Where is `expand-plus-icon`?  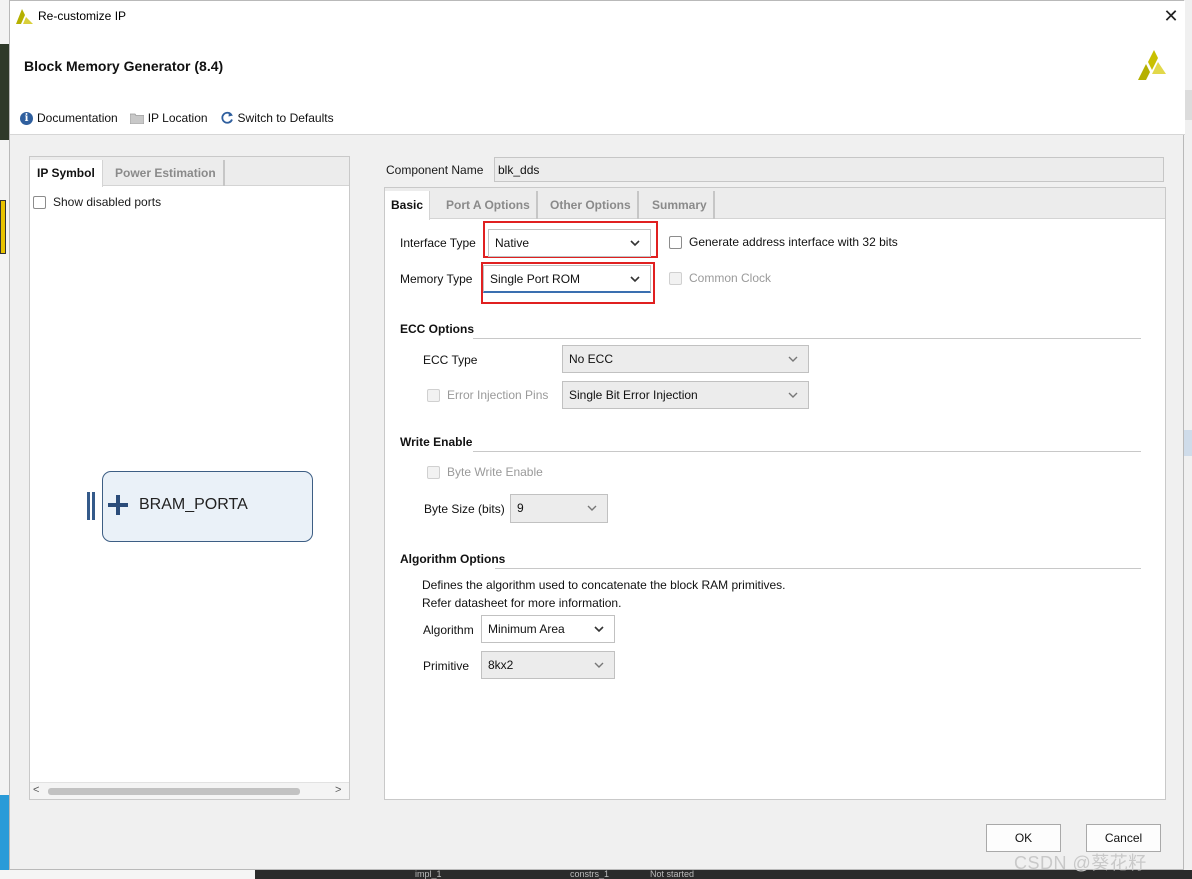 expand-plus-icon is located at coordinates (118, 505).